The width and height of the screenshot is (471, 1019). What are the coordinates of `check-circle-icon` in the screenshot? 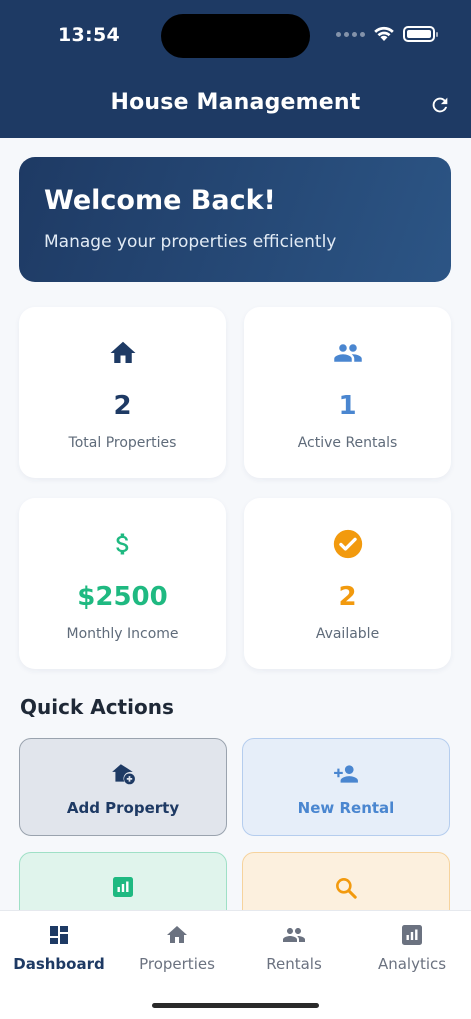 It's located at (347, 544).